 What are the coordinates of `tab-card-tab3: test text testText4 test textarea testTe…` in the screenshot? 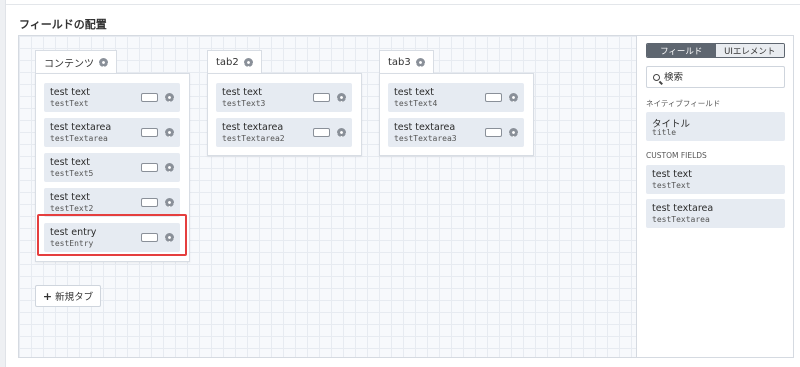 It's located at (456, 114).